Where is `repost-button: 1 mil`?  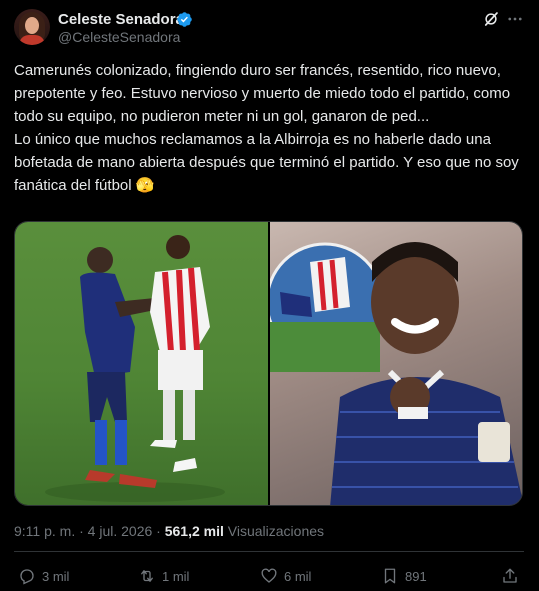
repost-button: 1 mil is located at coordinates (163, 576).